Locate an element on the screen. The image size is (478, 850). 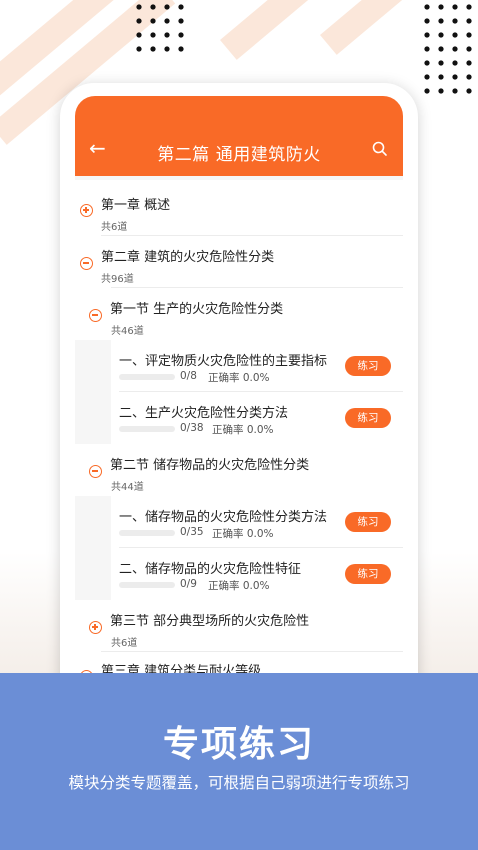
progress-count: 0/8 is located at coordinates (188, 376).